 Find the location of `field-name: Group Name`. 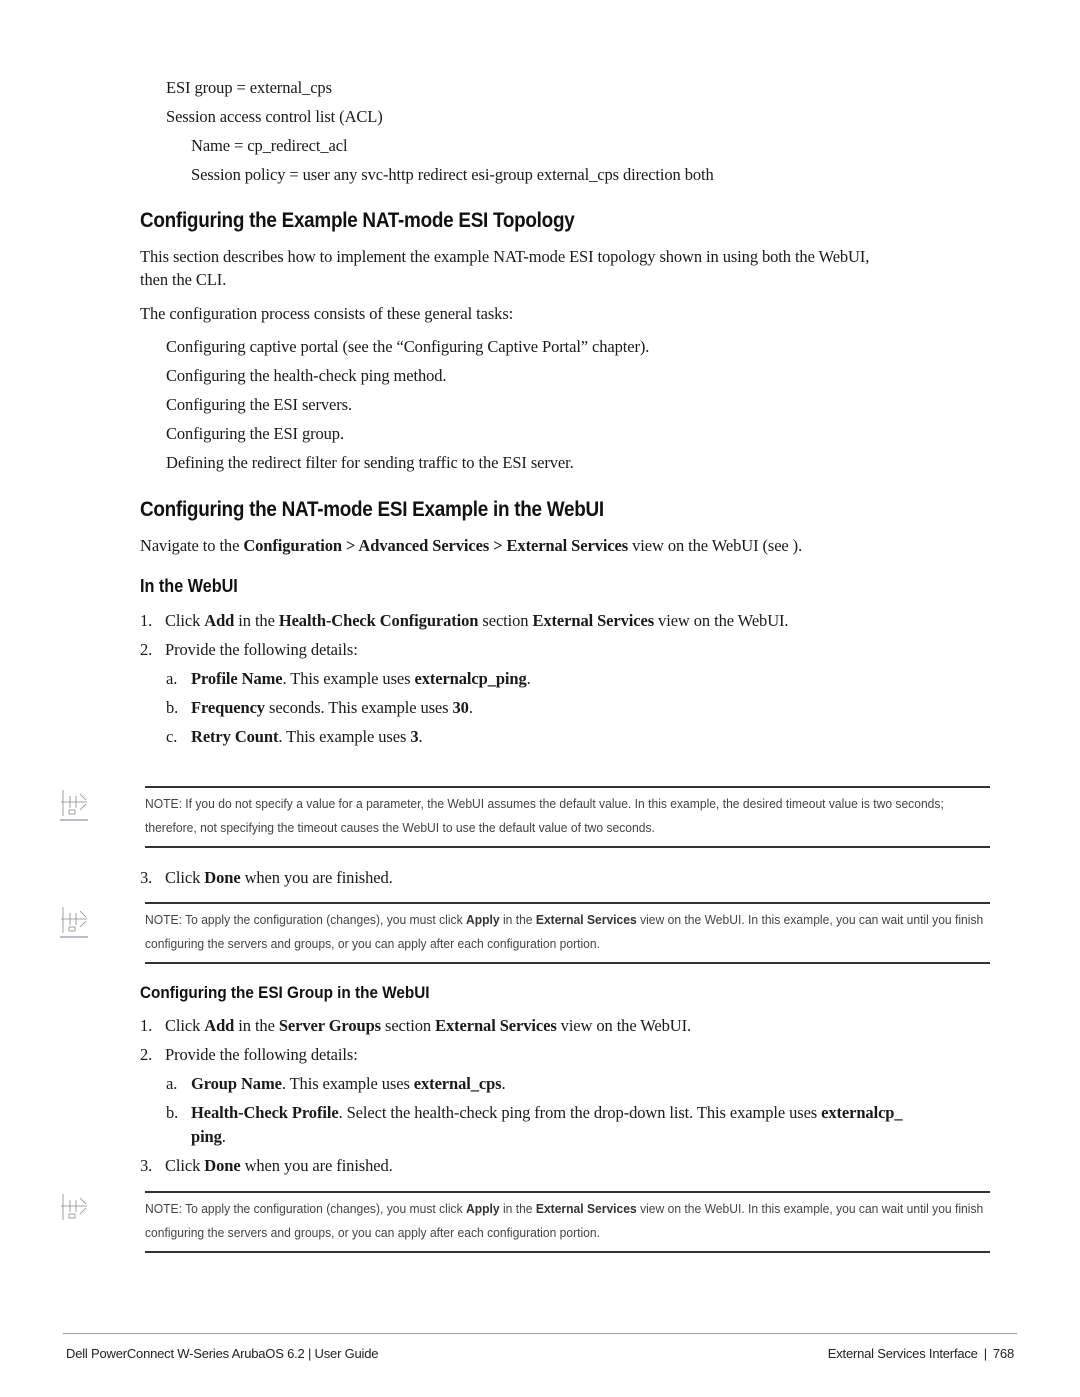

field-name: Group Name is located at coordinates (236, 1083).